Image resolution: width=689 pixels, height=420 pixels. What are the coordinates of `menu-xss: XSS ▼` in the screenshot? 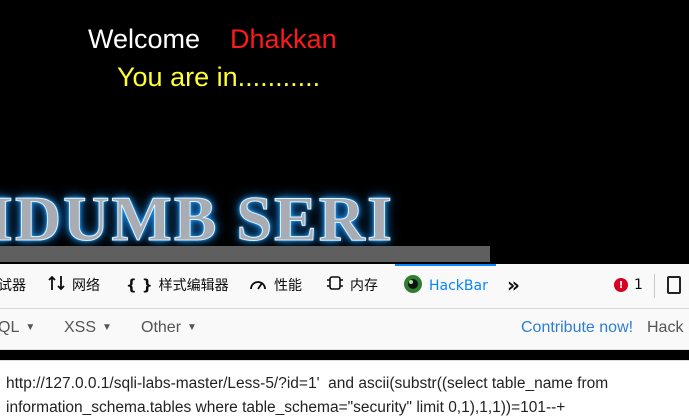 It's located at (88, 328).